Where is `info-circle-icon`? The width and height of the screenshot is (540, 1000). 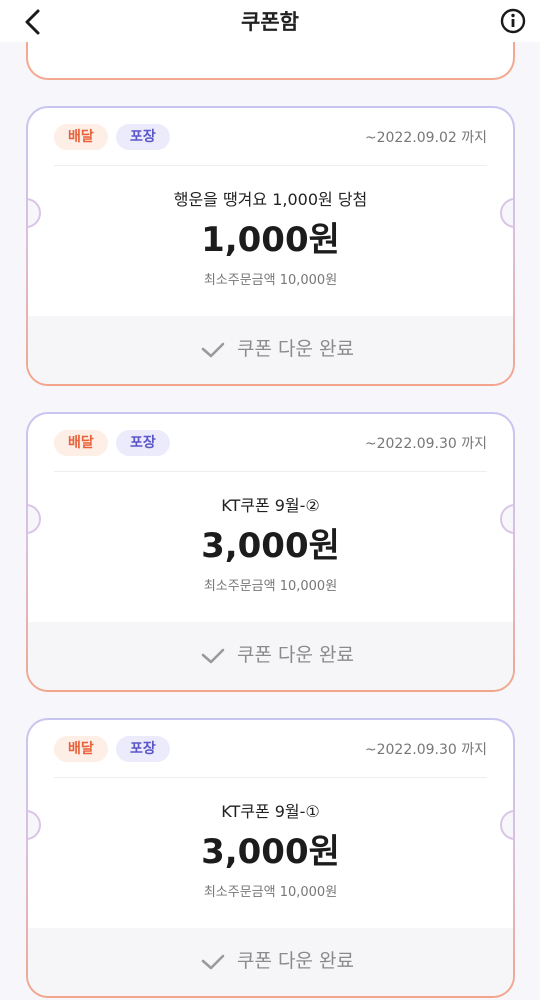 info-circle-icon is located at coordinates (513, 21).